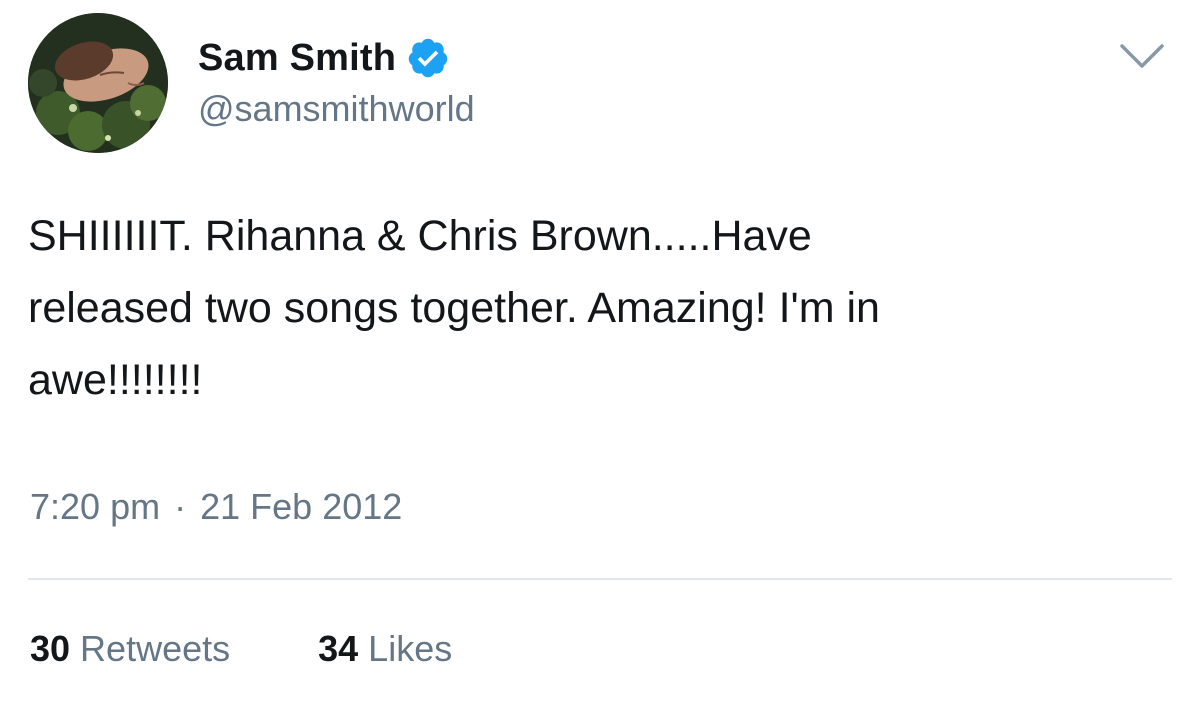 This screenshot has height=709, width=1200. What do you see at coordinates (1142, 56) in the screenshot?
I see `chevron-down-icon` at bounding box center [1142, 56].